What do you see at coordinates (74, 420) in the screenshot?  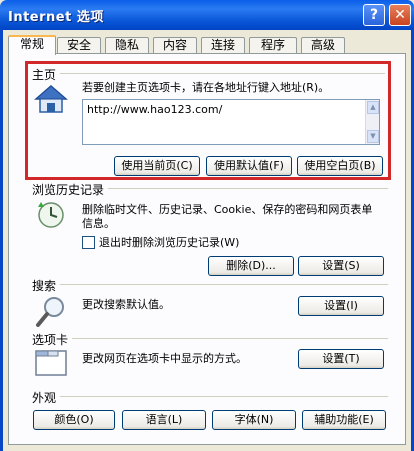 I see `colors-button: 颜色(O)` at bounding box center [74, 420].